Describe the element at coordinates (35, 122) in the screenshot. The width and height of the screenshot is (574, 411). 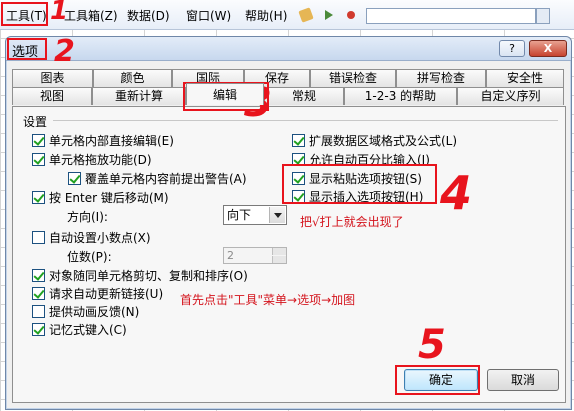
I see `section-title: 设置` at that location.